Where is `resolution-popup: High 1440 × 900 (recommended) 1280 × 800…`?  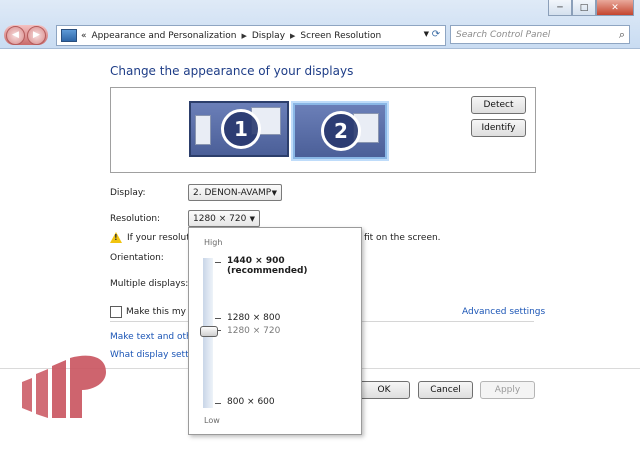 resolution-popup: High 1440 × 900 (recommended) 1280 × 800… is located at coordinates (275, 331).